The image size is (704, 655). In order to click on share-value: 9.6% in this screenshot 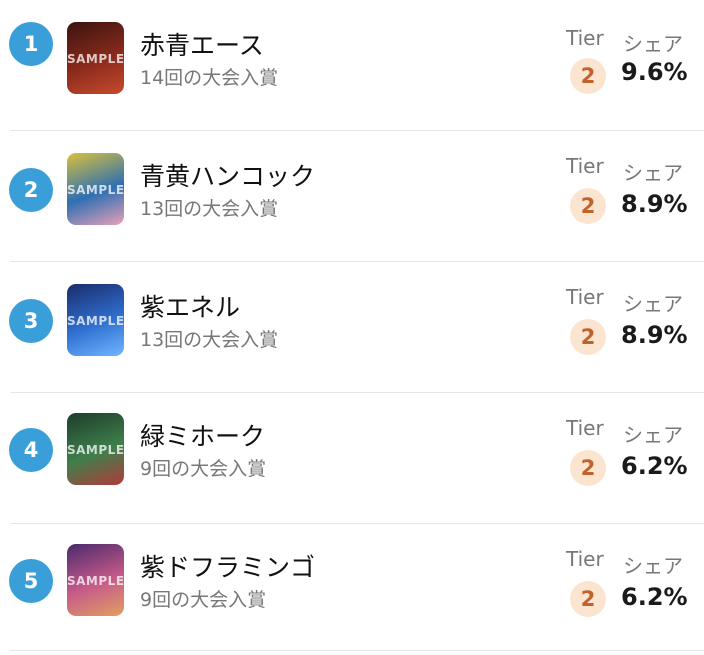, I will do `click(654, 72)`.